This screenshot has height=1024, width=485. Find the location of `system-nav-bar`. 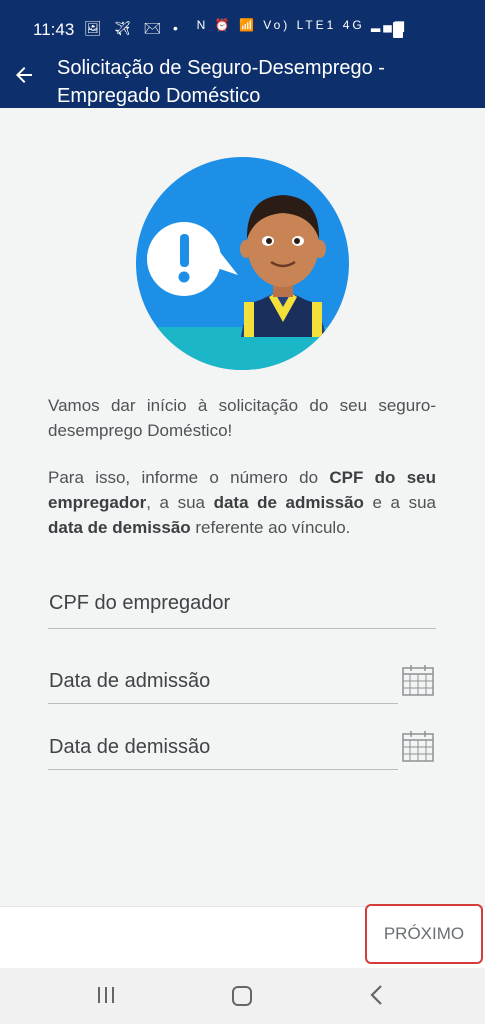

system-nav-bar is located at coordinates (242, 996).